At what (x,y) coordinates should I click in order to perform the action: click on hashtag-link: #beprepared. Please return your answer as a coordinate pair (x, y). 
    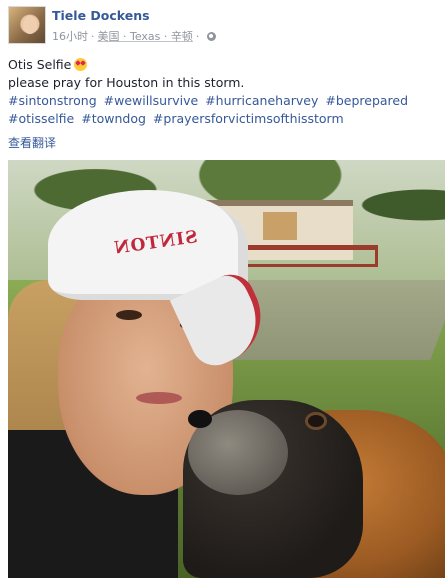
    Looking at the image, I should click on (366, 100).